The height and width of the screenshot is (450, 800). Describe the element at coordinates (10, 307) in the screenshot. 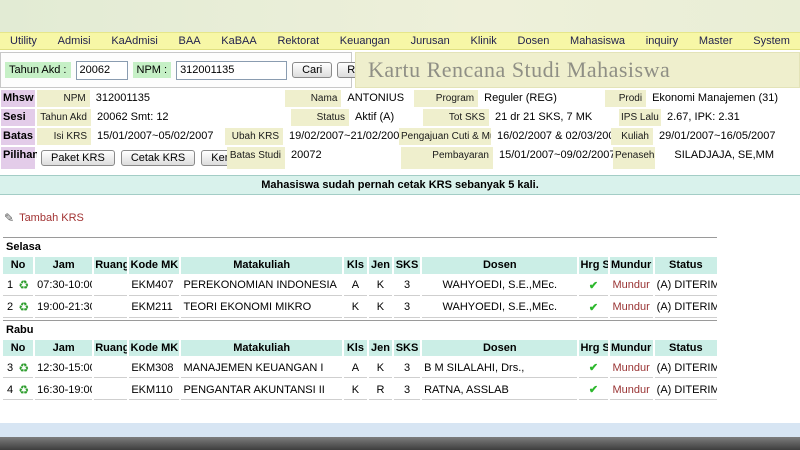

I see `row-number: 2` at that location.